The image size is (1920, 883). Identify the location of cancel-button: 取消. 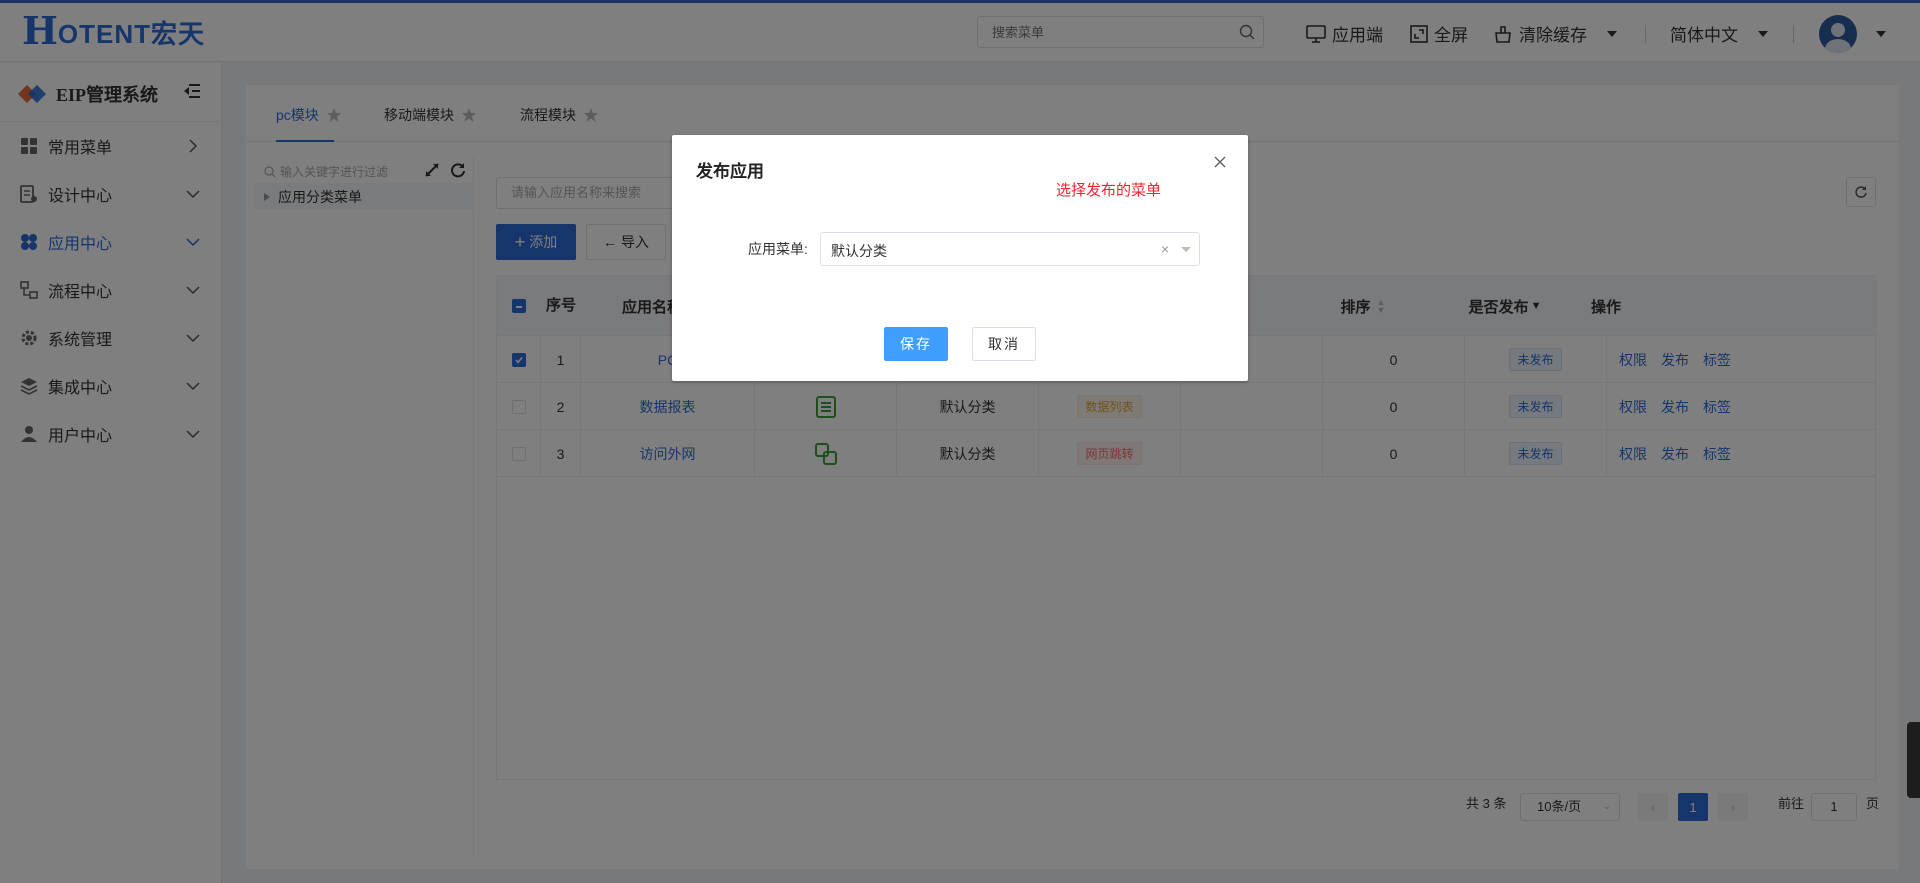
(1004, 344).